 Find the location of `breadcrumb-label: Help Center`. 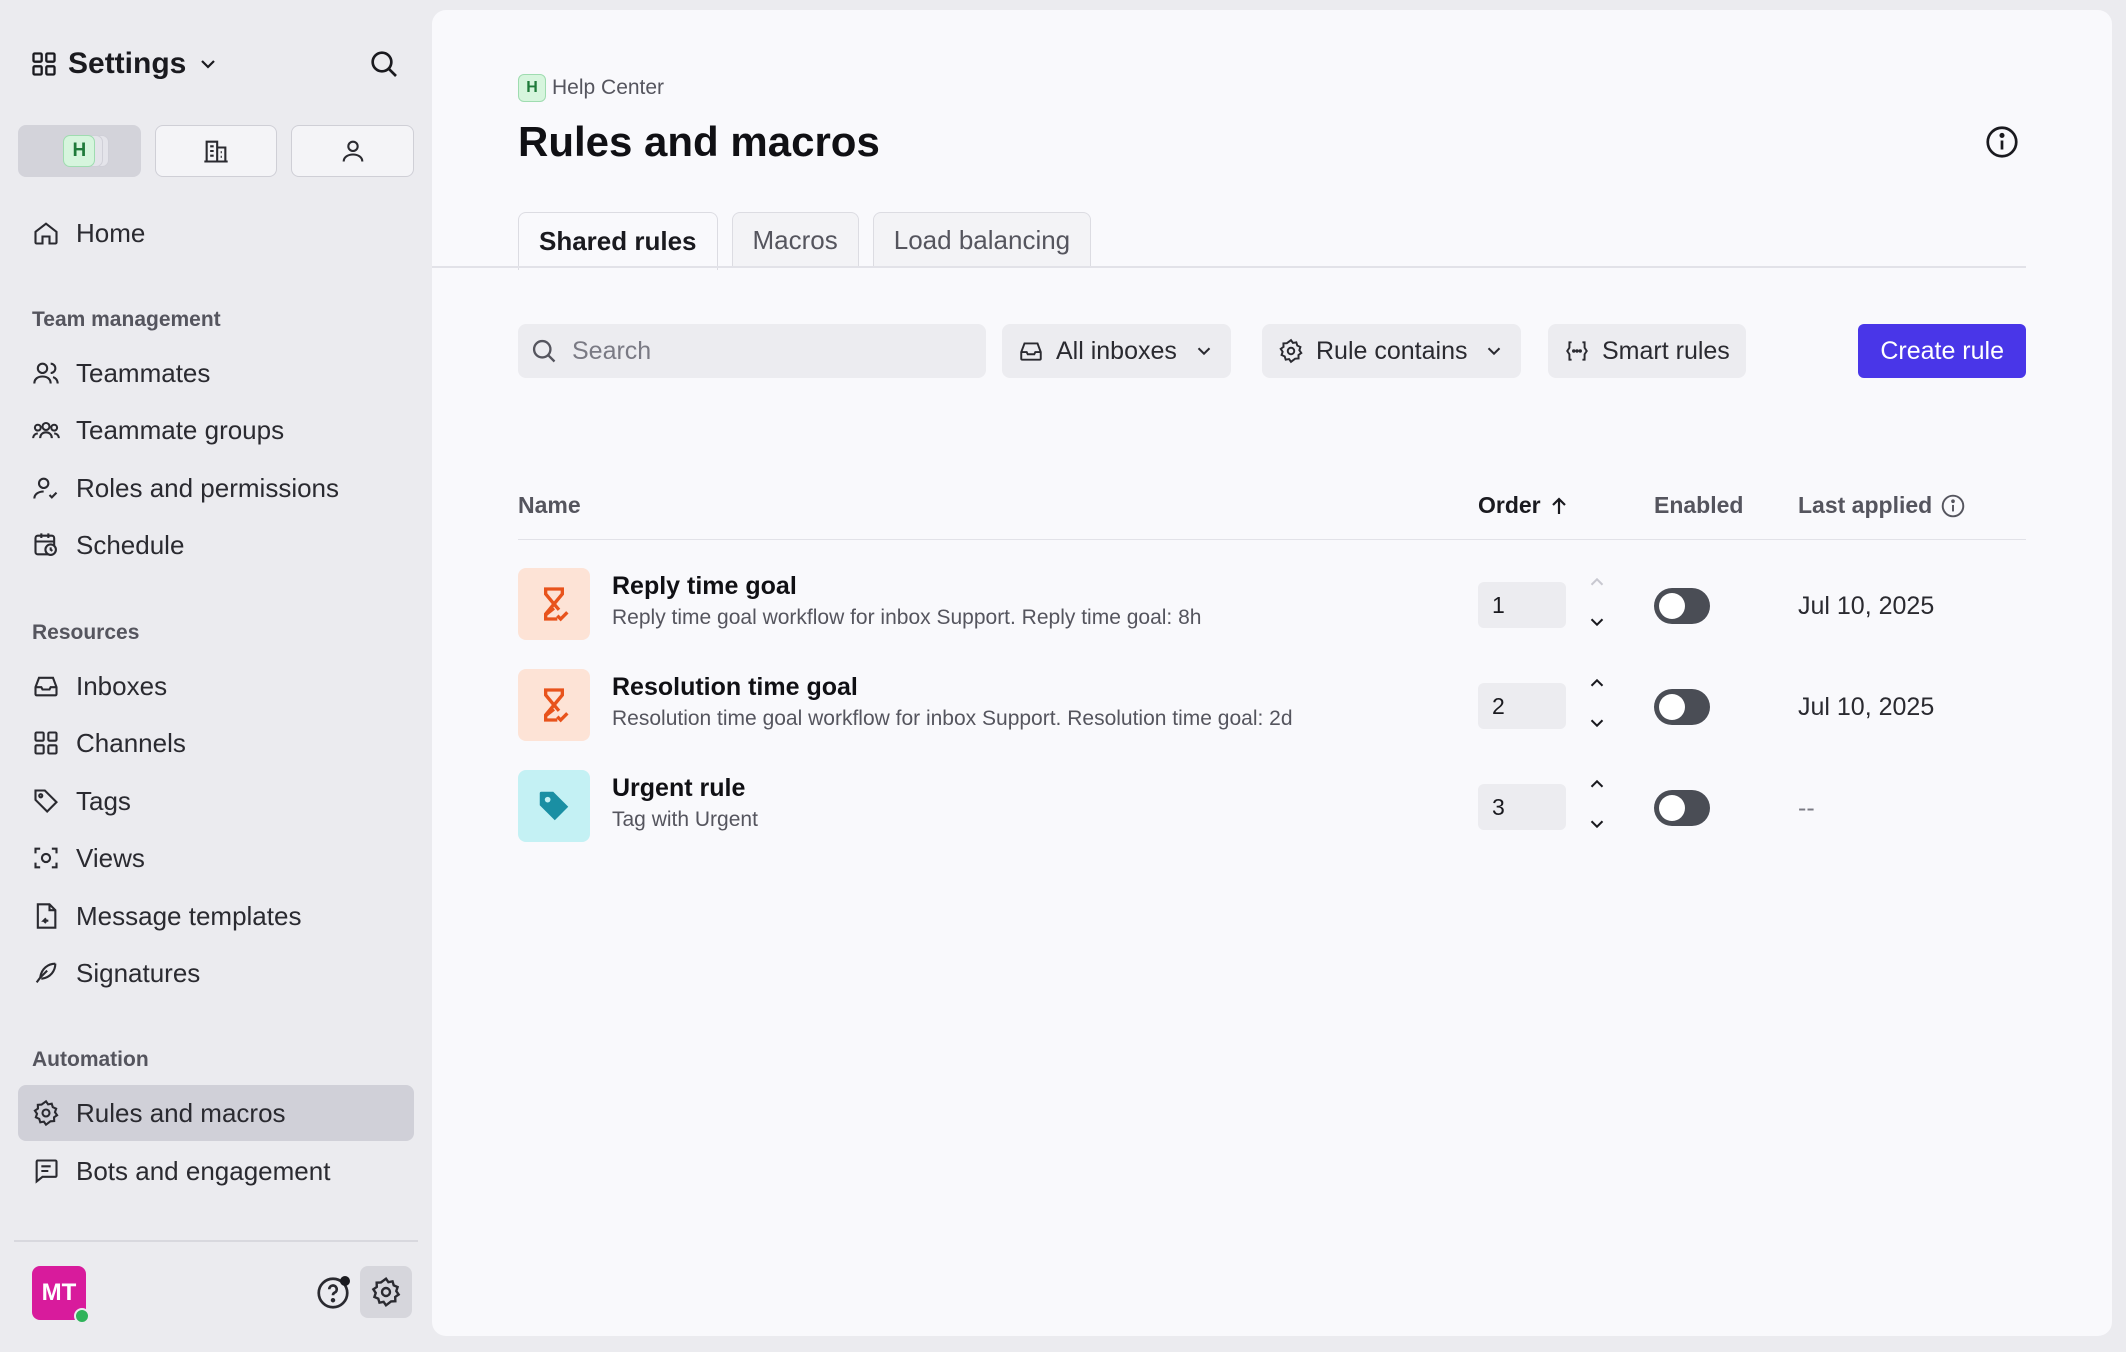

breadcrumb-label: Help Center is located at coordinates (608, 88).